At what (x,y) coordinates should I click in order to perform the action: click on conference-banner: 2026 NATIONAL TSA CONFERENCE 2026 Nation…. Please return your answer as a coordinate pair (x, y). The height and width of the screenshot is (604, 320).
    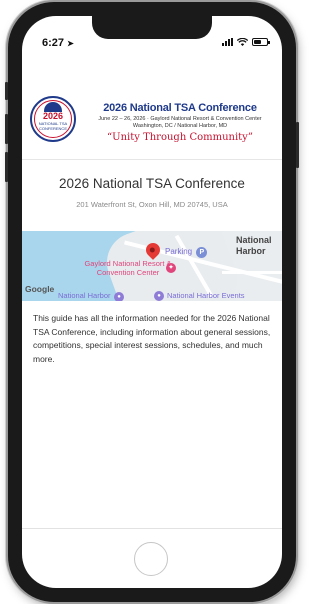
    Looking at the image, I should click on (152, 110).